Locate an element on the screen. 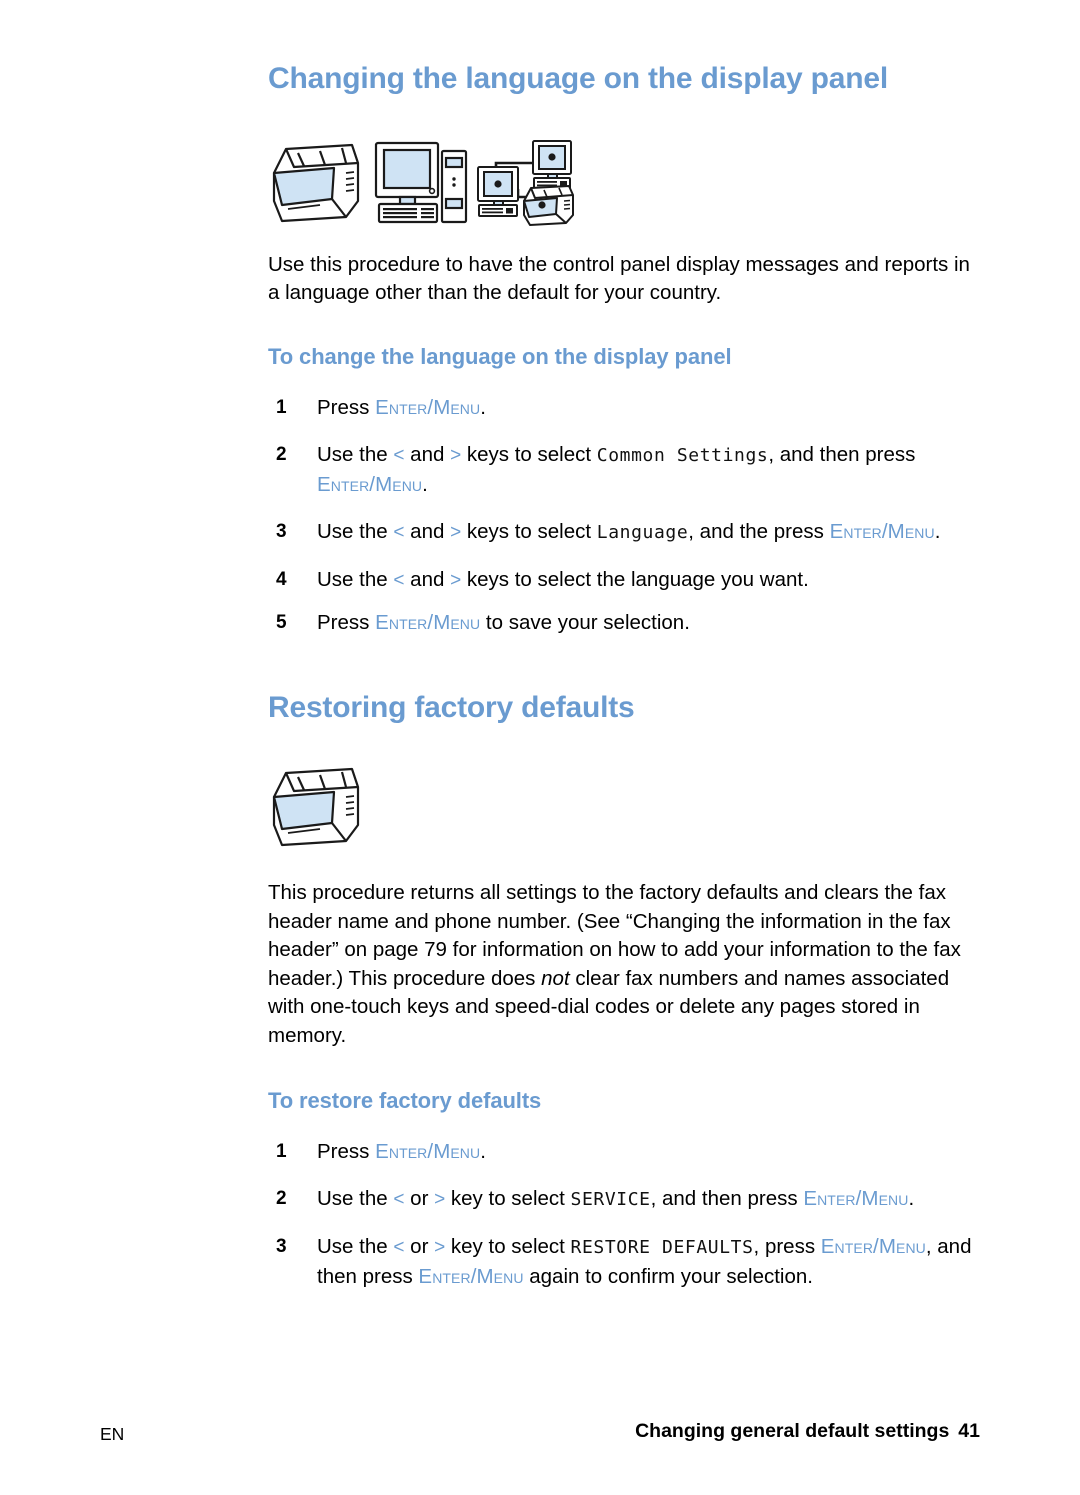 The height and width of the screenshot is (1495, 1080). footer-breadcrumb: Changing general default settings 41 is located at coordinates (807, 1431).